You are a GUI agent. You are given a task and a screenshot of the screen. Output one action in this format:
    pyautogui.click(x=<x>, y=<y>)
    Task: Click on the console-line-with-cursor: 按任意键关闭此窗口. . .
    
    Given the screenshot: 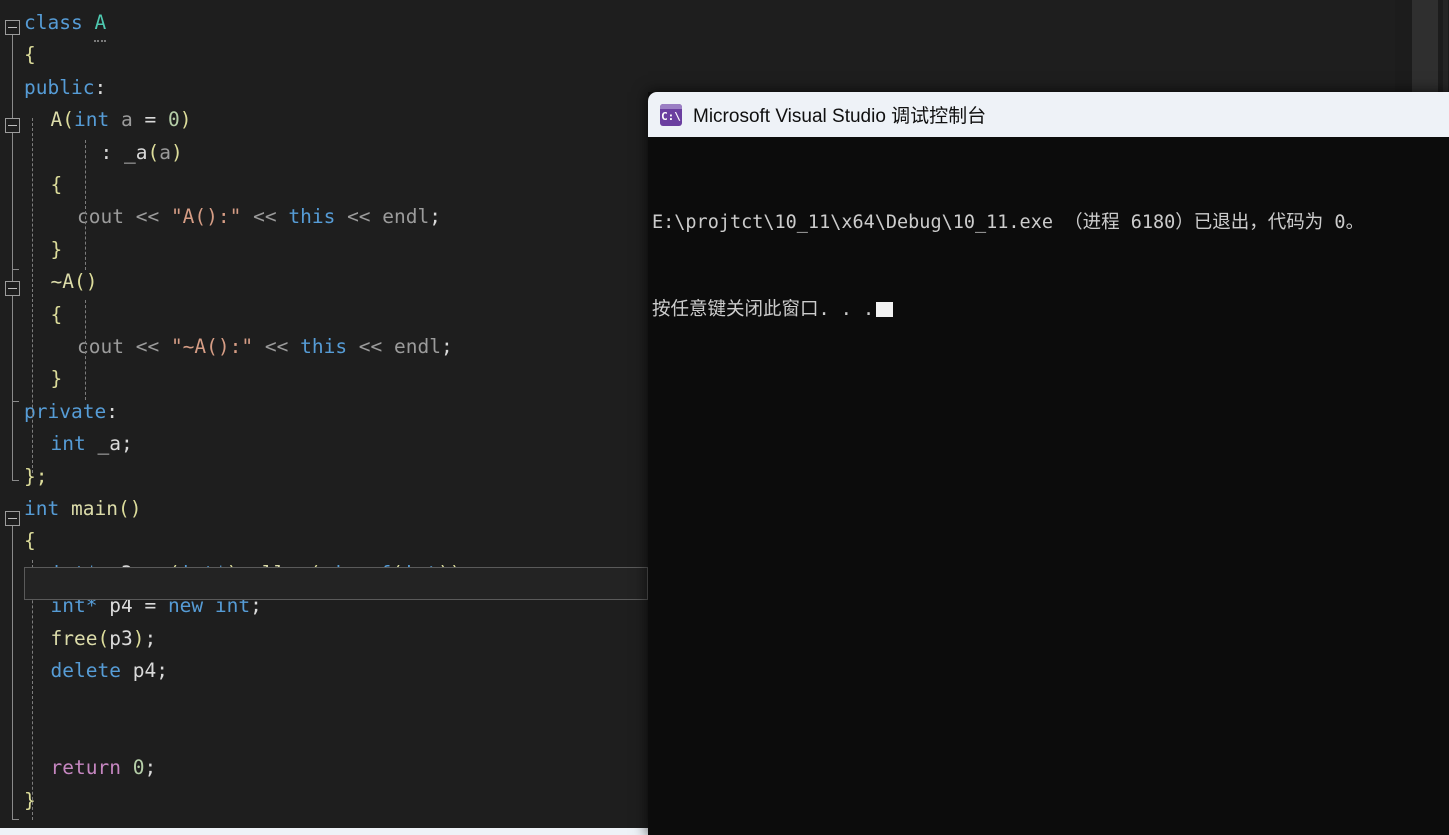 What is the action you would take?
    pyautogui.click(x=1050, y=309)
    